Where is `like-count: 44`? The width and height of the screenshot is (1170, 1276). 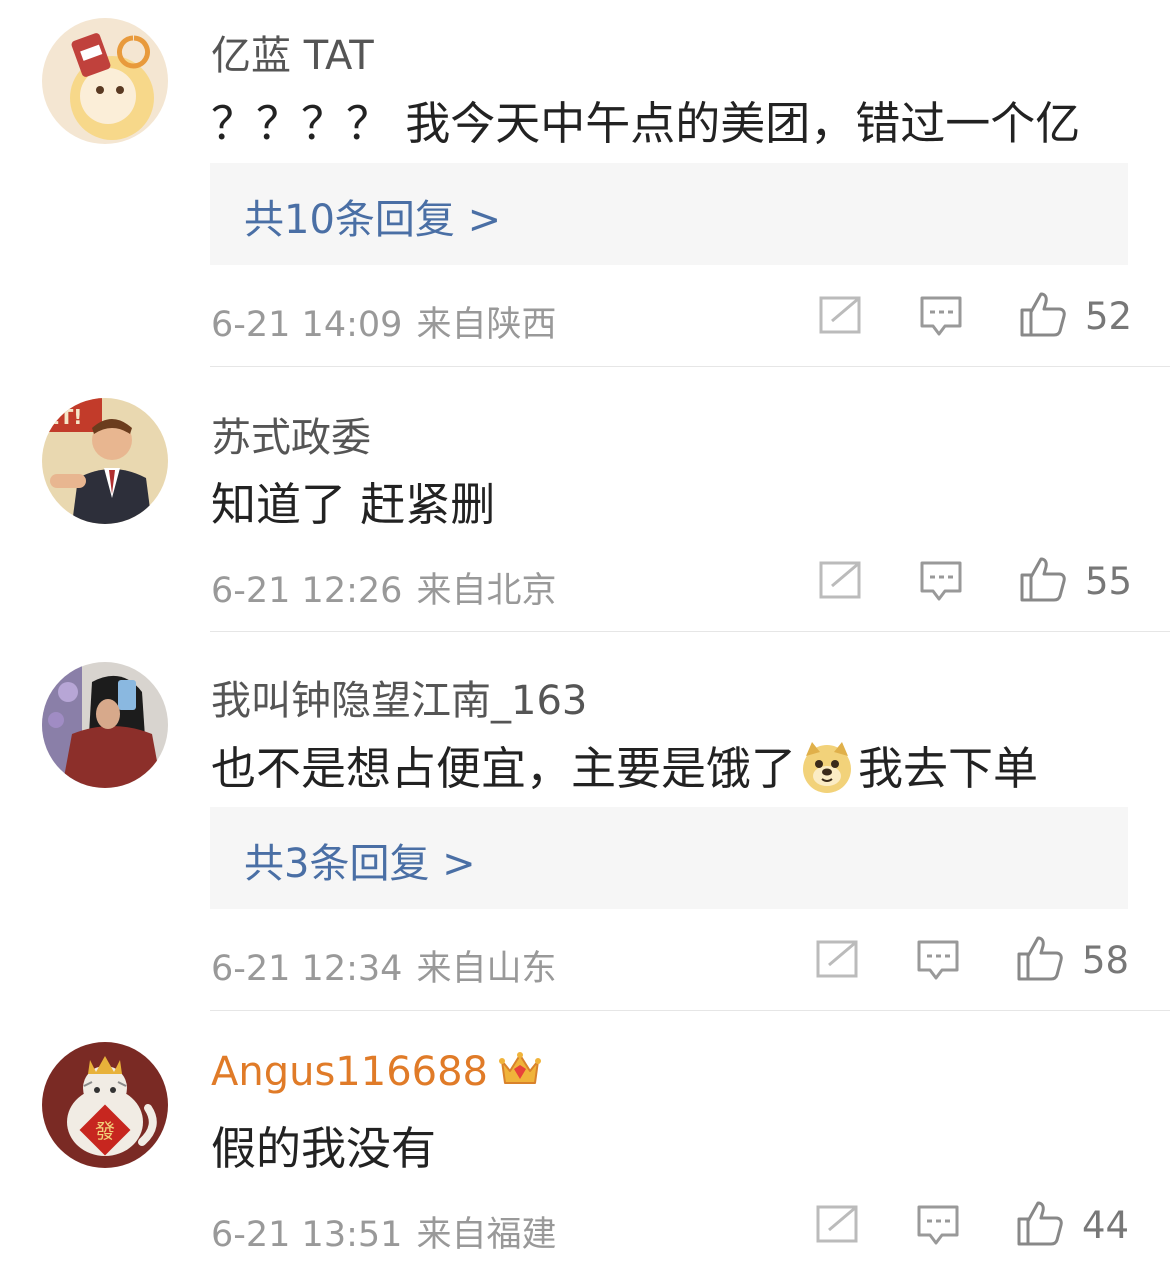
like-count: 44 is located at coordinates (1106, 1225).